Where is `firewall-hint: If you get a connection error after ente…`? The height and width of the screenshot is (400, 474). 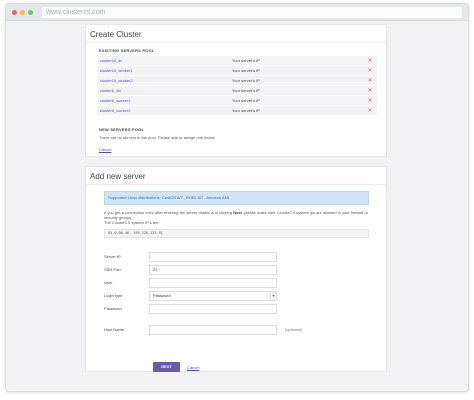
firewall-hint: If you get a connection error after ente… is located at coordinates (239, 217).